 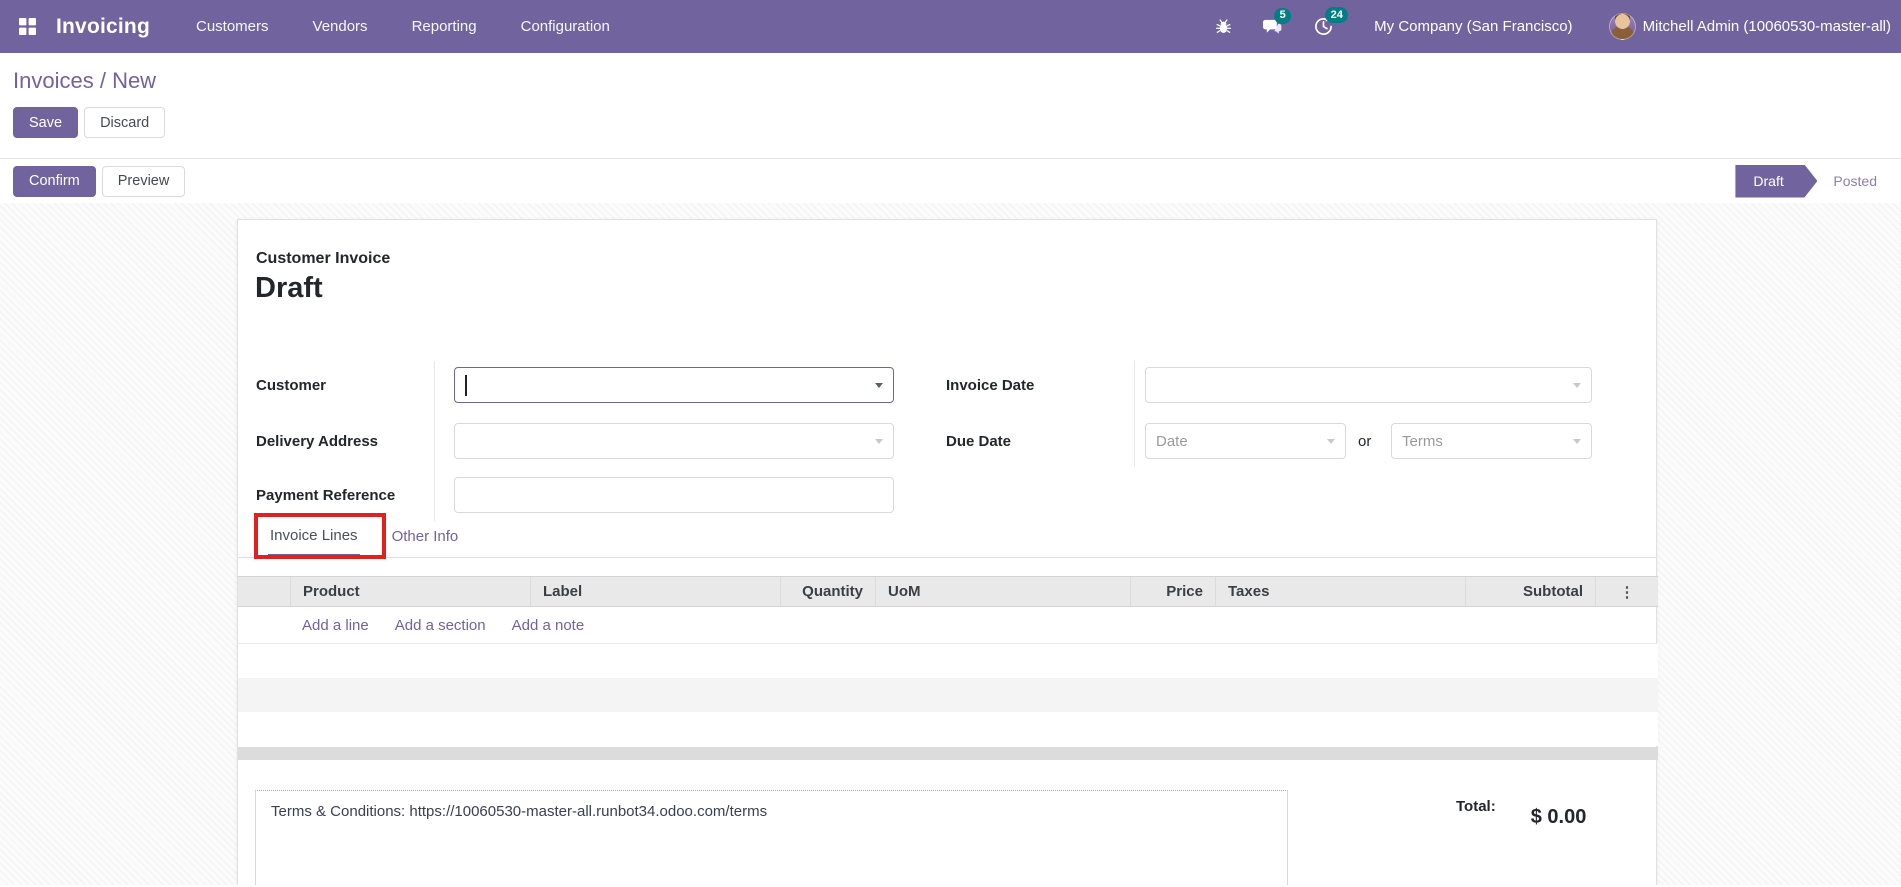 What do you see at coordinates (434, 441) in the screenshot?
I see `label-field-separator-left` at bounding box center [434, 441].